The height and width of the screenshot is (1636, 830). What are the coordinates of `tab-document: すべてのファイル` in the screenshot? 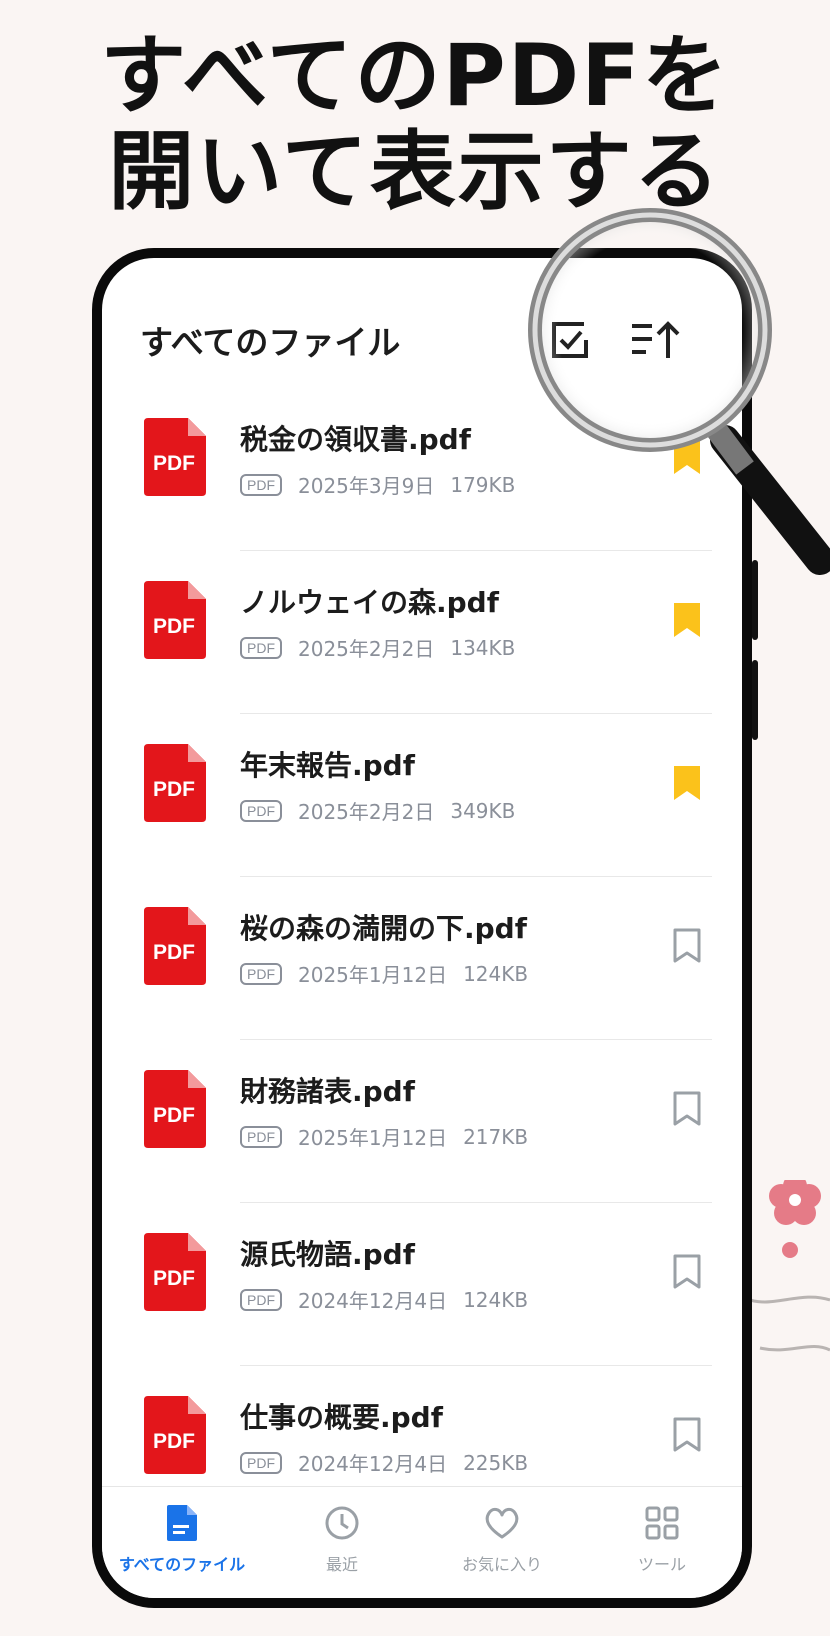 It's located at (182, 1542).